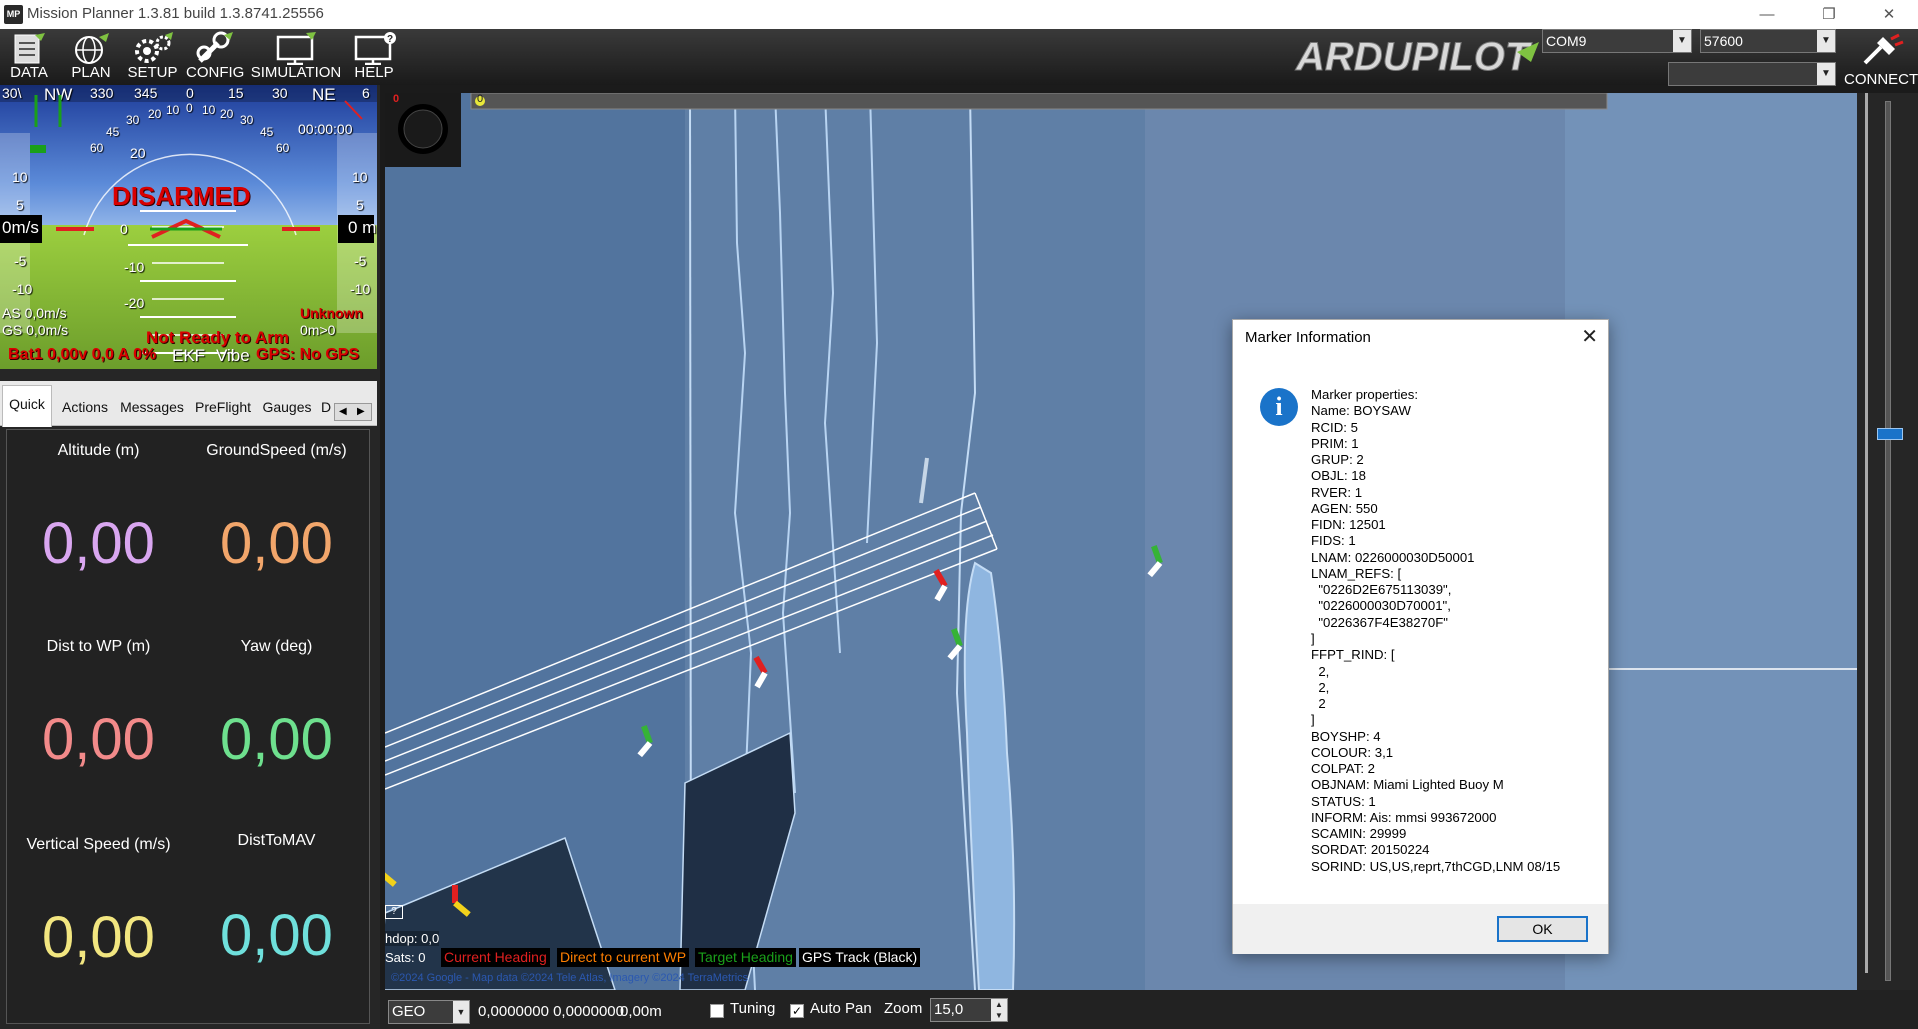 The image size is (1918, 1029). I want to click on gears-icon, so click(153, 47).